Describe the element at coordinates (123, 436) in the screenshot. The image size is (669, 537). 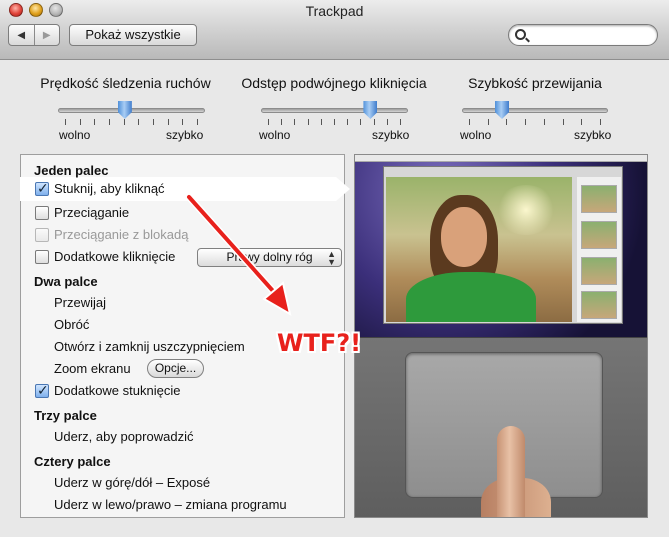
I see `three-finger-swipe-item: Uderz, aby poprowadzić` at that location.